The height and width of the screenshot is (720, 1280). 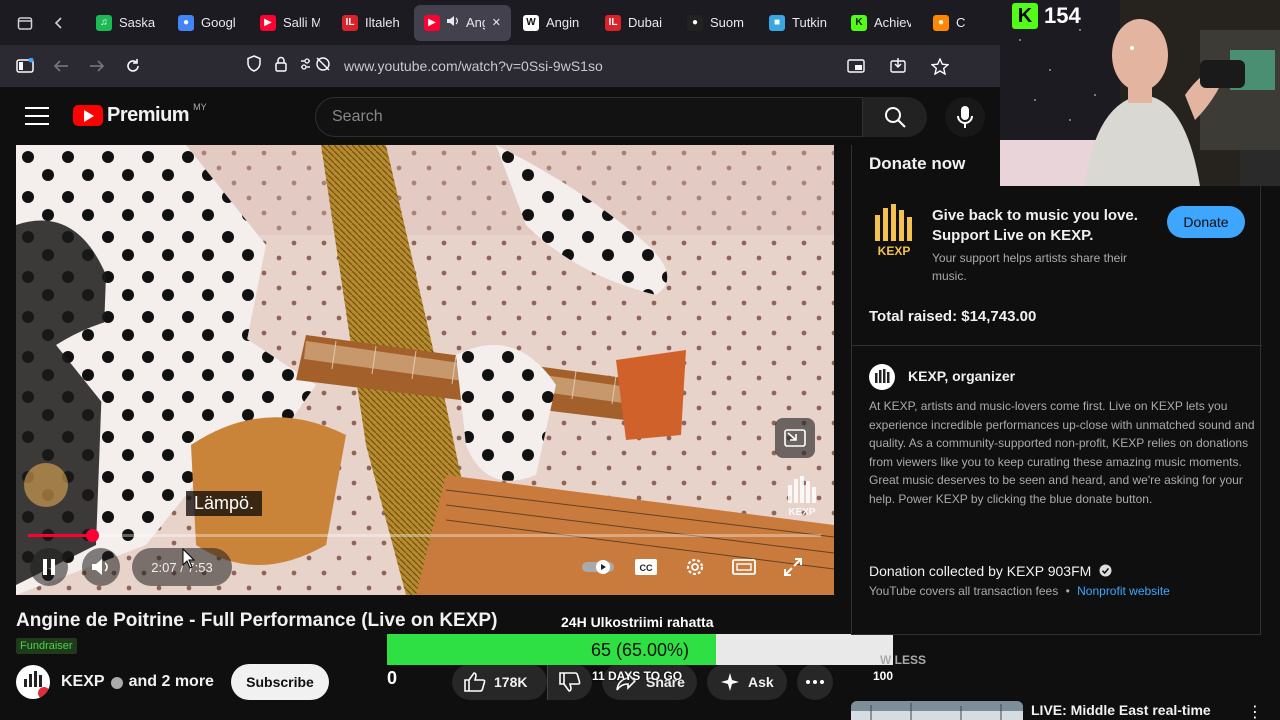 What do you see at coordinates (893, 231) in the screenshot?
I see `kexp-logo-icon: KEXP` at bounding box center [893, 231].